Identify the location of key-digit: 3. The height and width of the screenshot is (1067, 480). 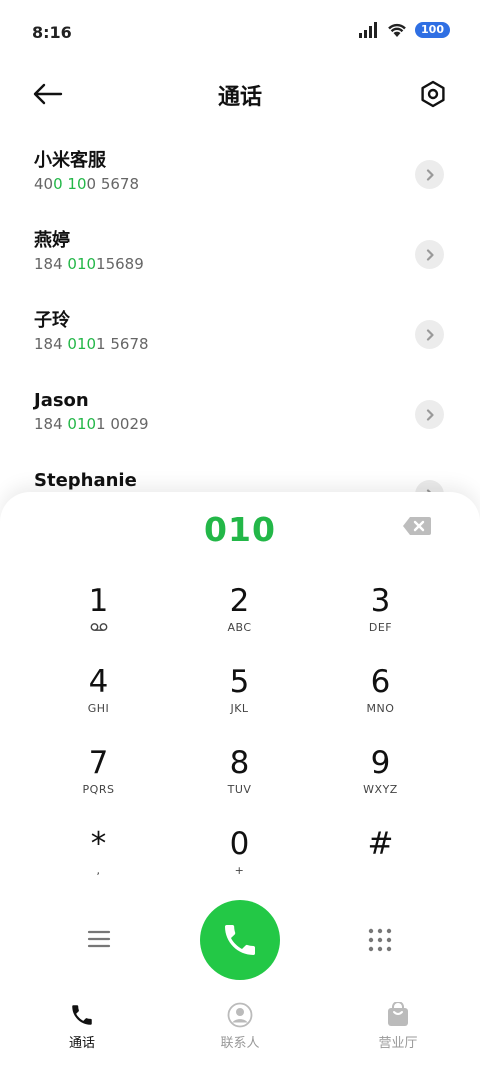
(380, 601).